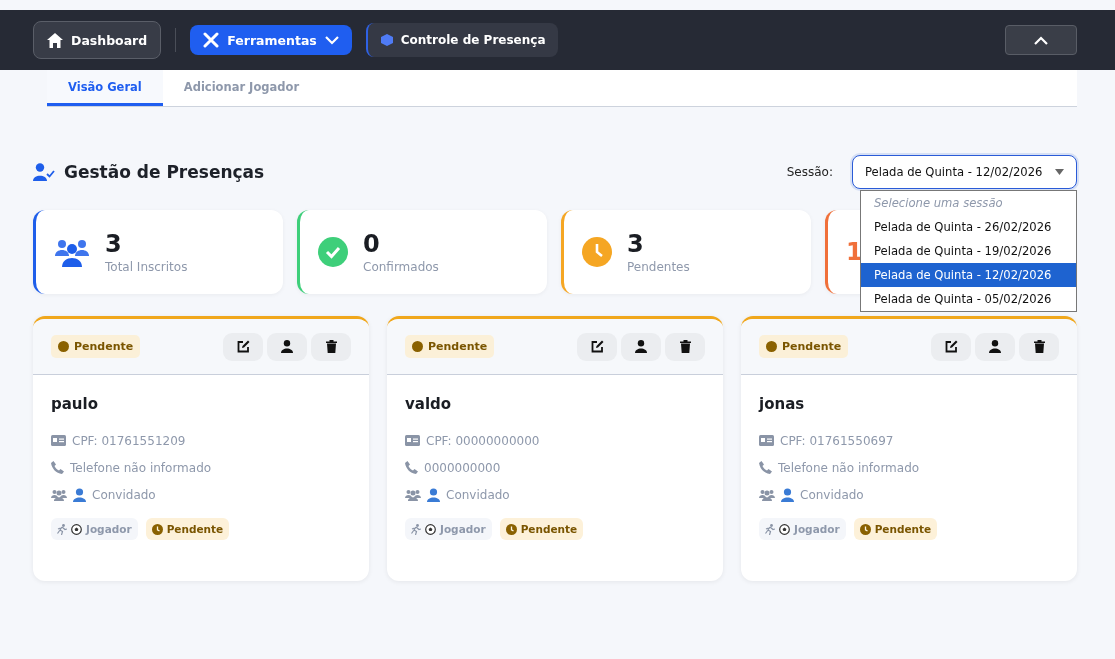  Describe the element at coordinates (854, 252) in the screenshot. I see `stat-value: 1` at that location.